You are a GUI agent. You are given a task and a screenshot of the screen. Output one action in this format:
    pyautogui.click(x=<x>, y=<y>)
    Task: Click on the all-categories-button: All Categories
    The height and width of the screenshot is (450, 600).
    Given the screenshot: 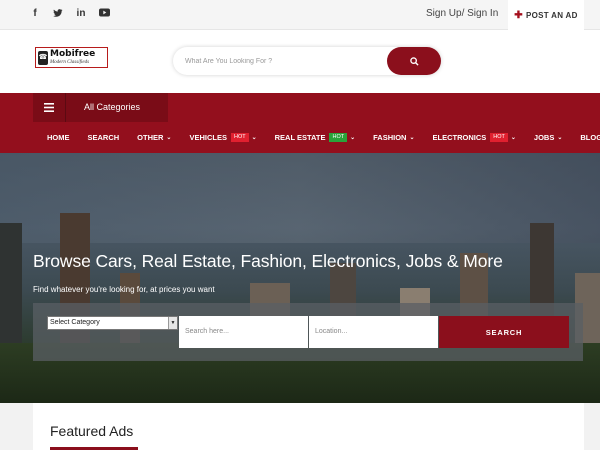 What is the action you would take?
    pyautogui.click(x=100, y=107)
    